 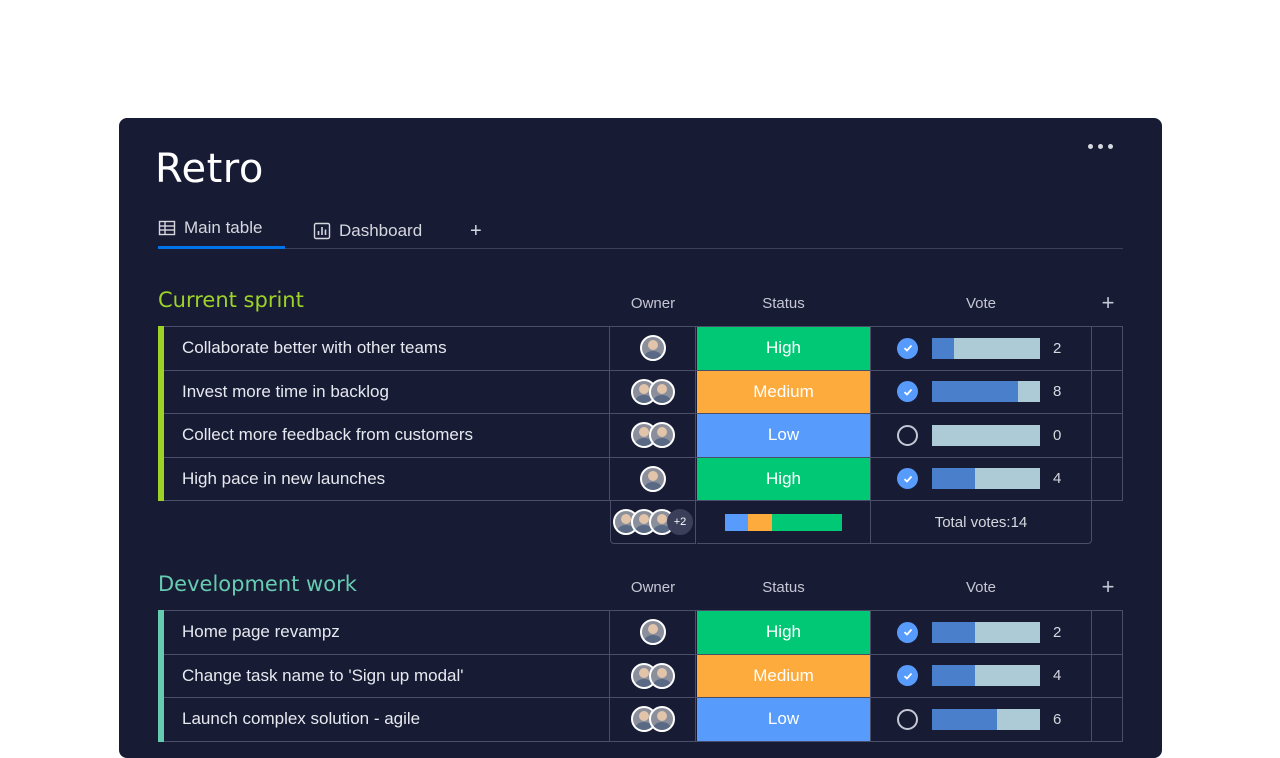 What do you see at coordinates (322, 231) in the screenshot?
I see `chart-icon` at bounding box center [322, 231].